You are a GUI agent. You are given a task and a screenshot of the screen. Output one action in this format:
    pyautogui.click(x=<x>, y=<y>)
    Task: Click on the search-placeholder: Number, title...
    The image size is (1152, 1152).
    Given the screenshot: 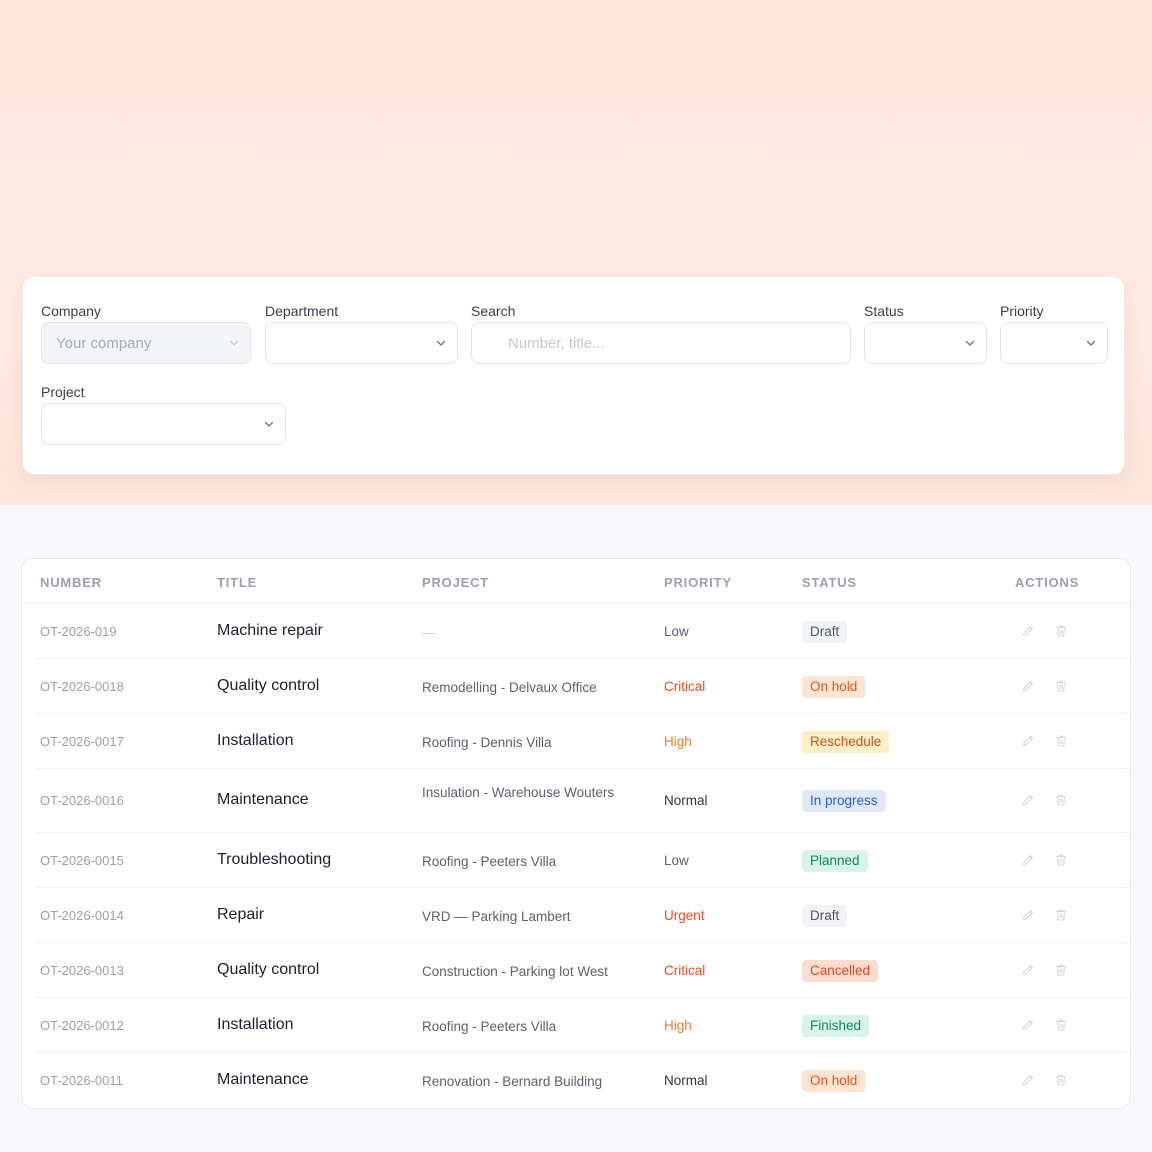 What is the action you would take?
    pyautogui.click(x=556, y=343)
    